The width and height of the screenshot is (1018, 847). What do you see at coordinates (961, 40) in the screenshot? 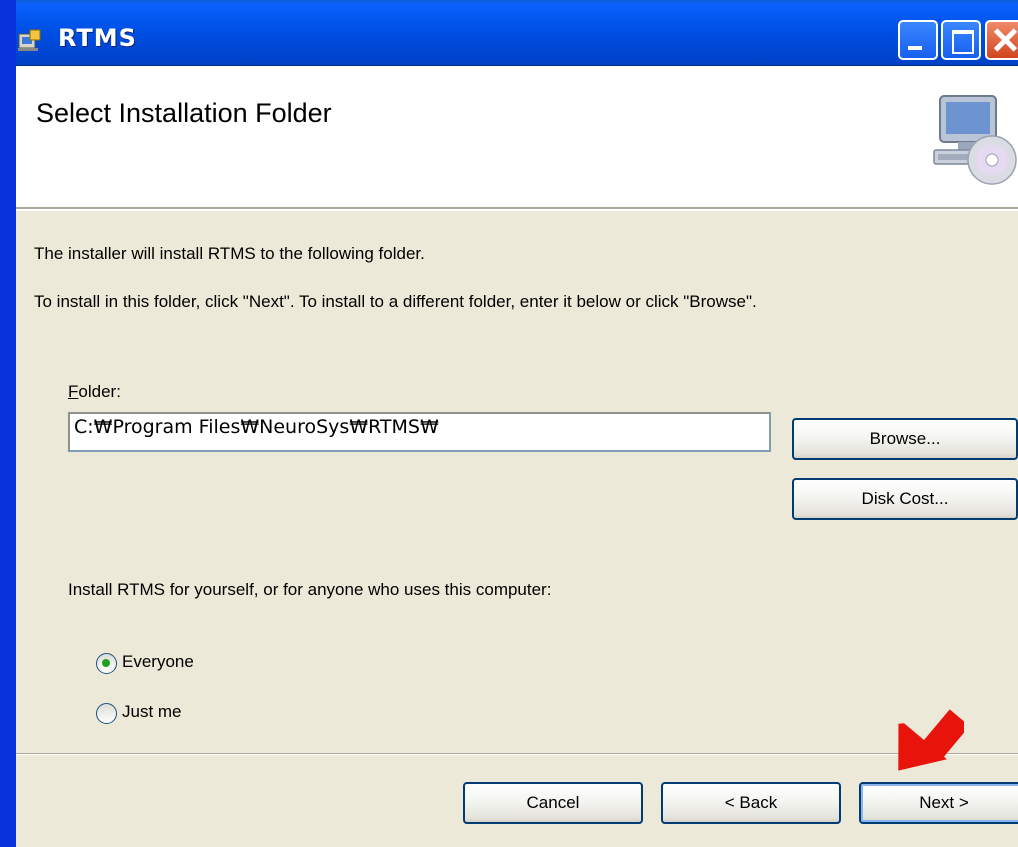
I see `maximize-button` at bounding box center [961, 40].